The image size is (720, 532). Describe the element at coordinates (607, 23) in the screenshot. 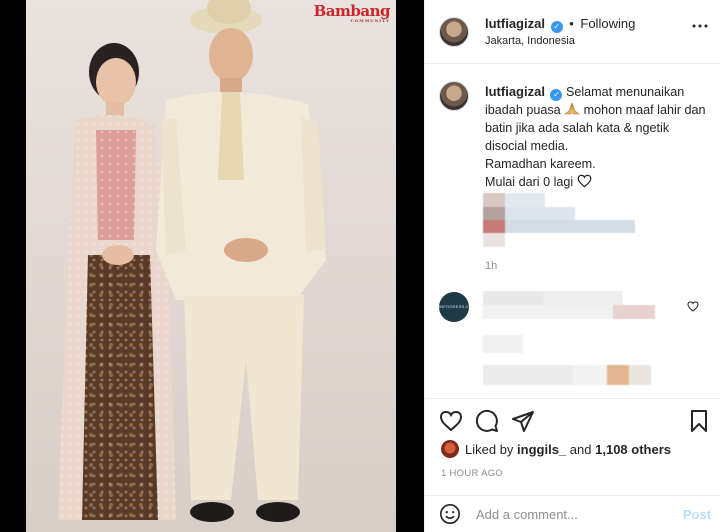

I see `following-status: Following` at that location.